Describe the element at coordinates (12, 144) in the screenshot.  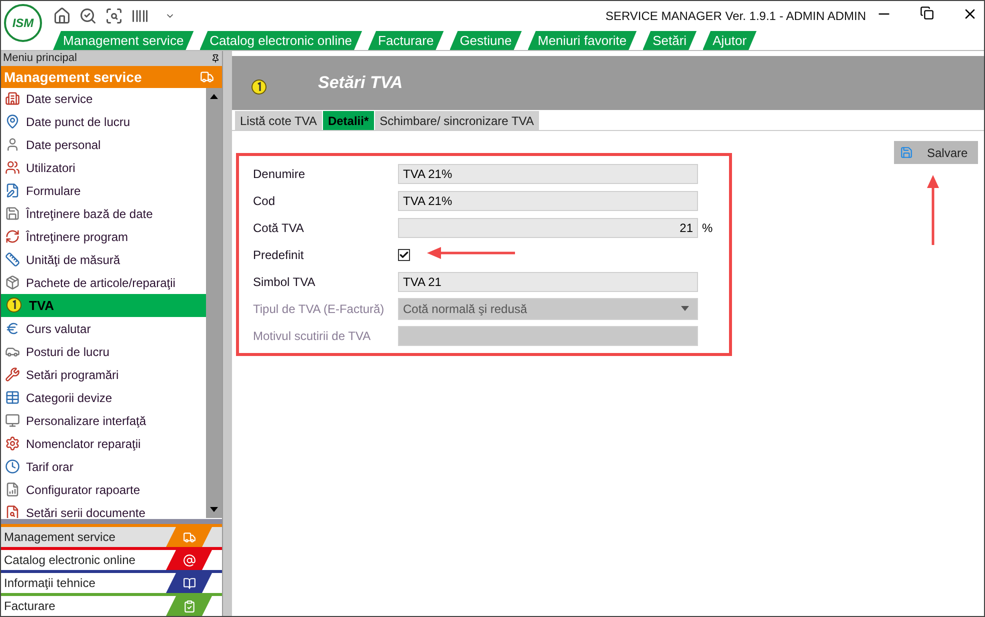
I see `person-icon` at that location.